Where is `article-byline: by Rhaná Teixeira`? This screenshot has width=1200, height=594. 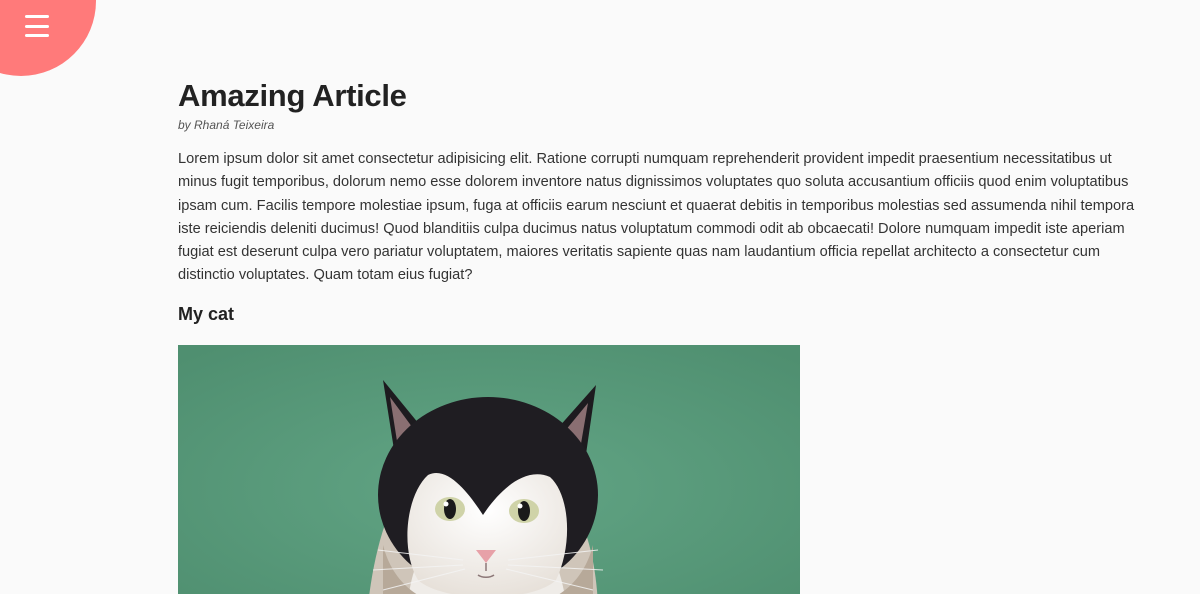
article-byline: by Rhaná Teixeira is located at coordinates (226, 125).